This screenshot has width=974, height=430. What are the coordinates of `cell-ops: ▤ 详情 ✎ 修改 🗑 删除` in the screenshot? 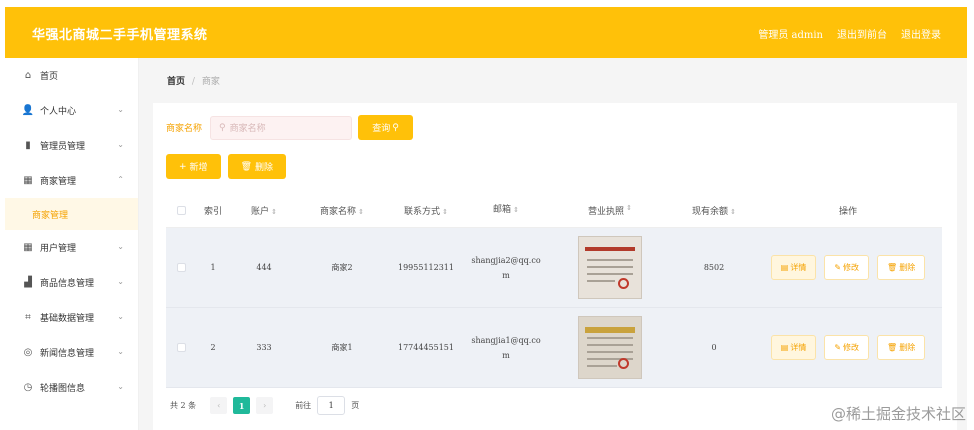 It's located at (848, 267).